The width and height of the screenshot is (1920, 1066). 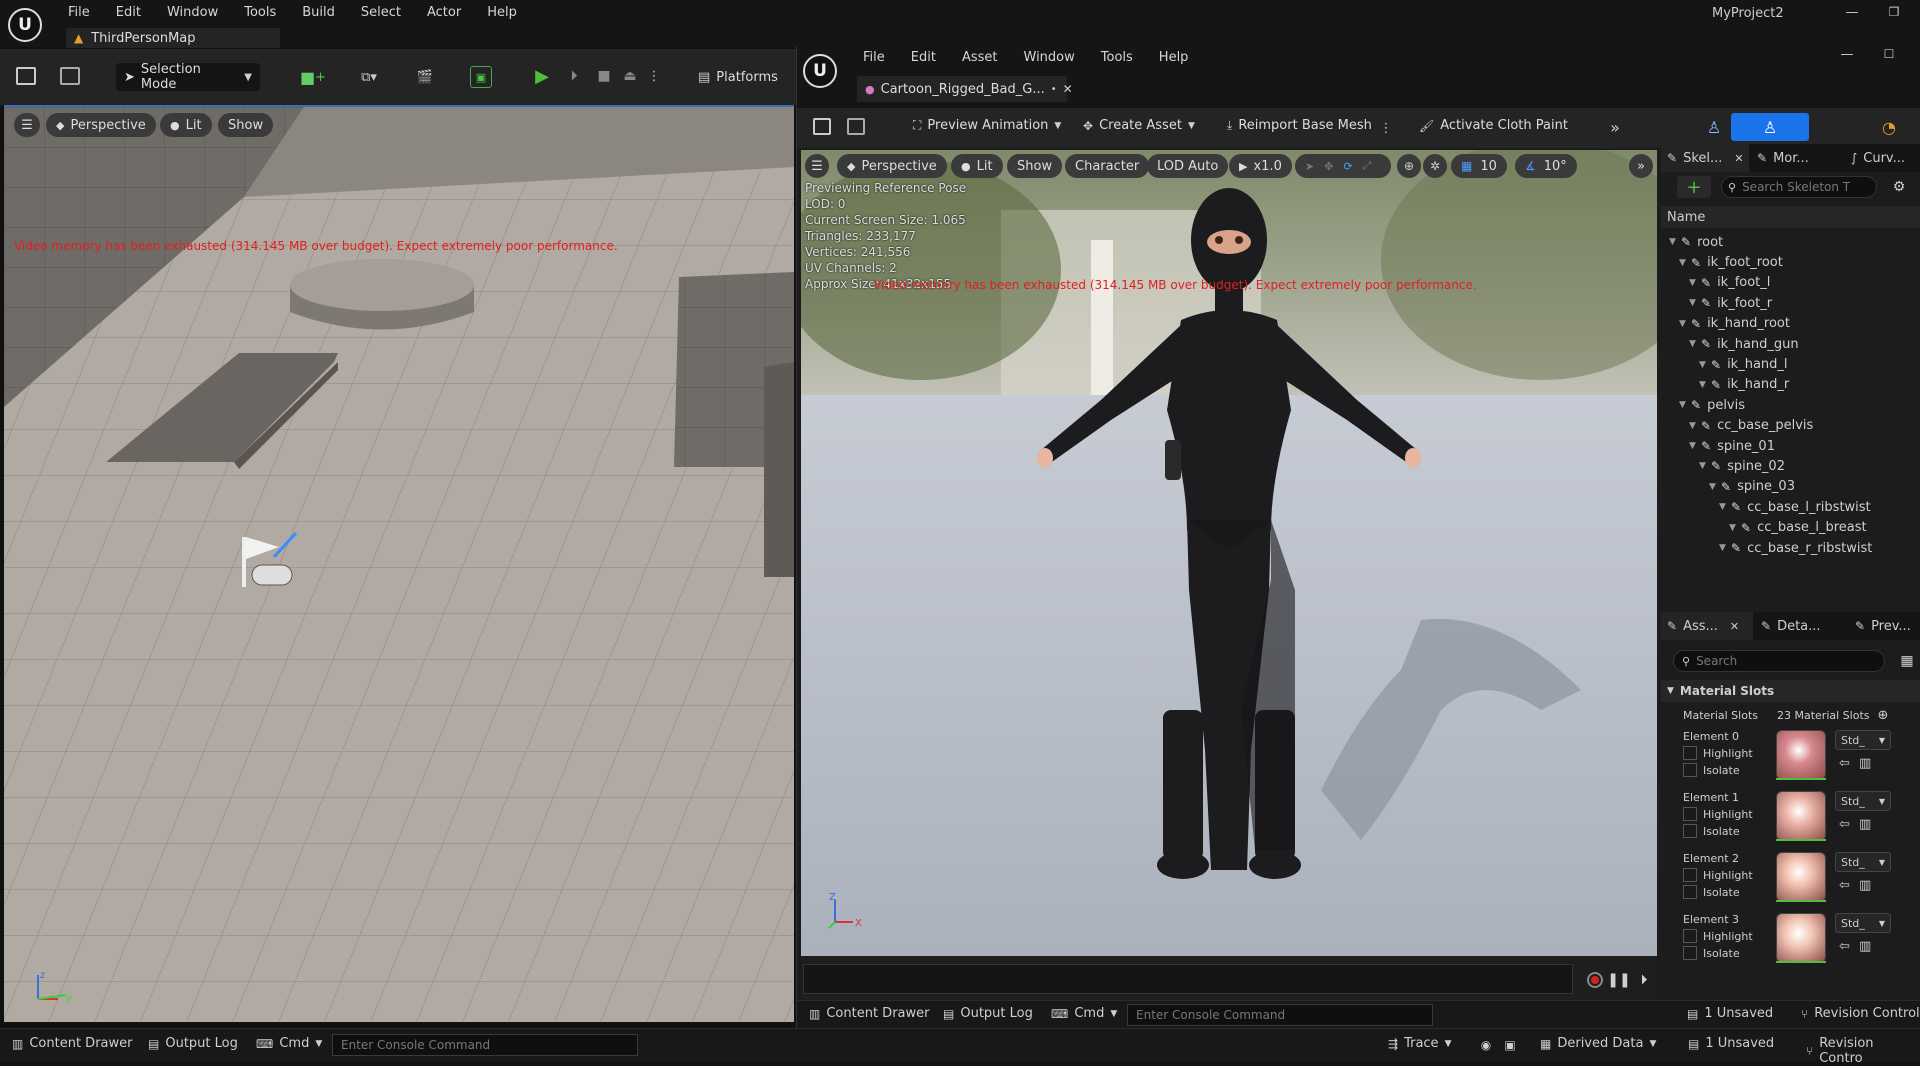 I want to click on bone-row: ▼ ✎ root, so click(x=1790, y=242).